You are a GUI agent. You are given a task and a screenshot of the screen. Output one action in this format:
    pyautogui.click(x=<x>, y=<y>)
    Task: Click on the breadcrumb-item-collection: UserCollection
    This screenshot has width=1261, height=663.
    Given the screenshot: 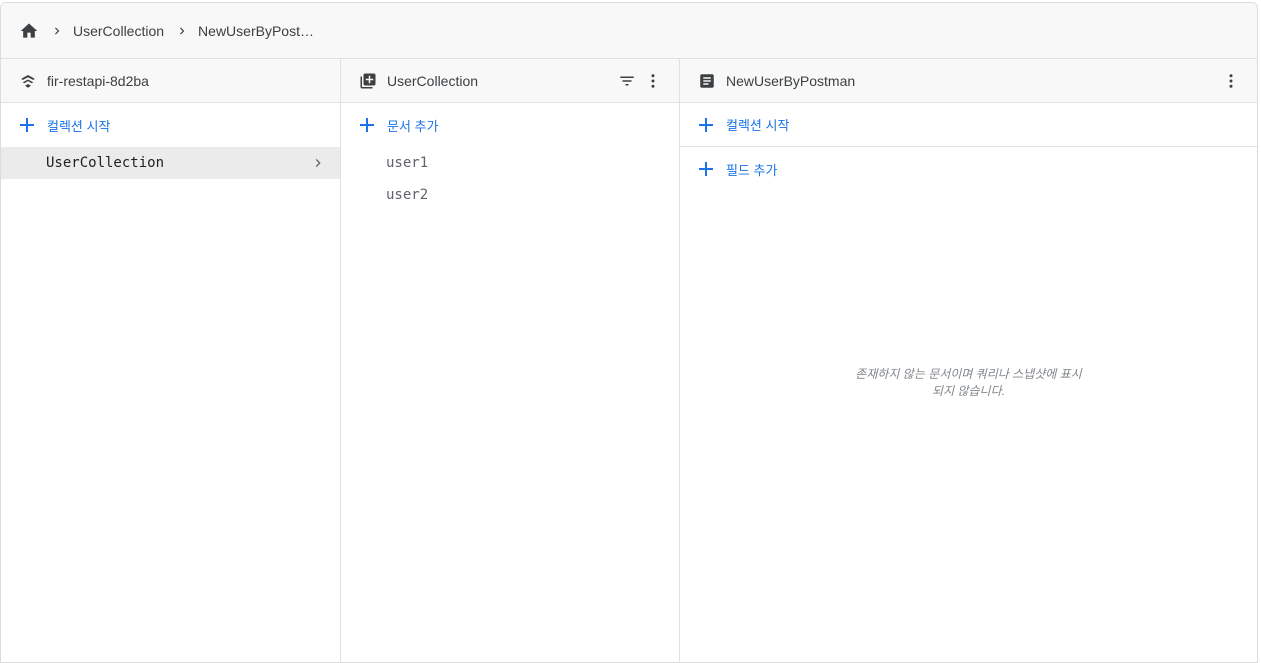 What is the action you would take?
    pyautogui.click(x=118, y=31)
    